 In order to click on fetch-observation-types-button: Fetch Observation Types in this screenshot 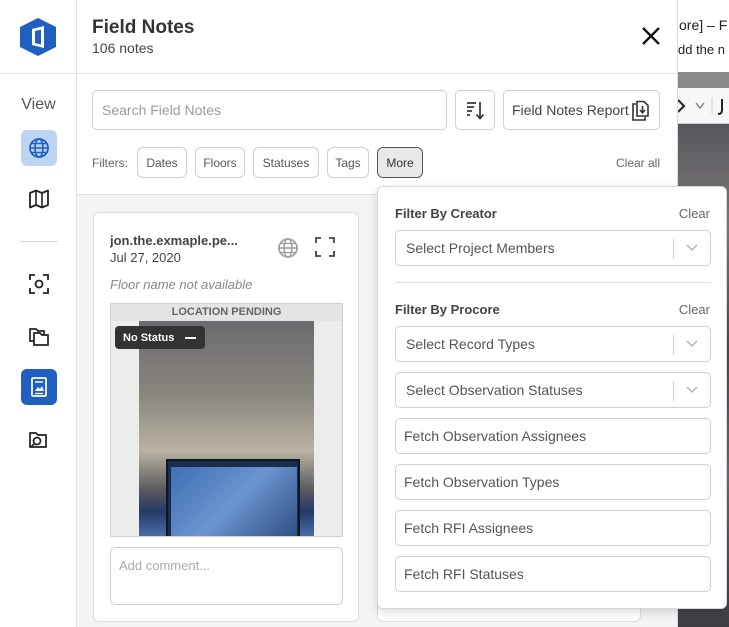, I will do `click(553, 482)`.